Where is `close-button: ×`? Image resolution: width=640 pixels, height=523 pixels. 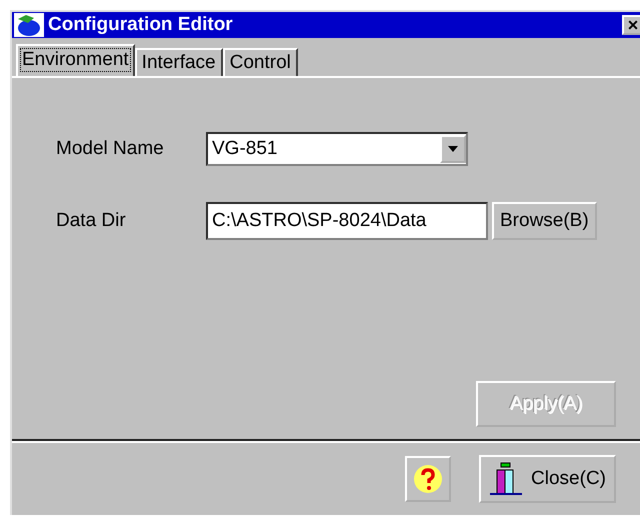 close-button: × is located at coordinates (631, 25).